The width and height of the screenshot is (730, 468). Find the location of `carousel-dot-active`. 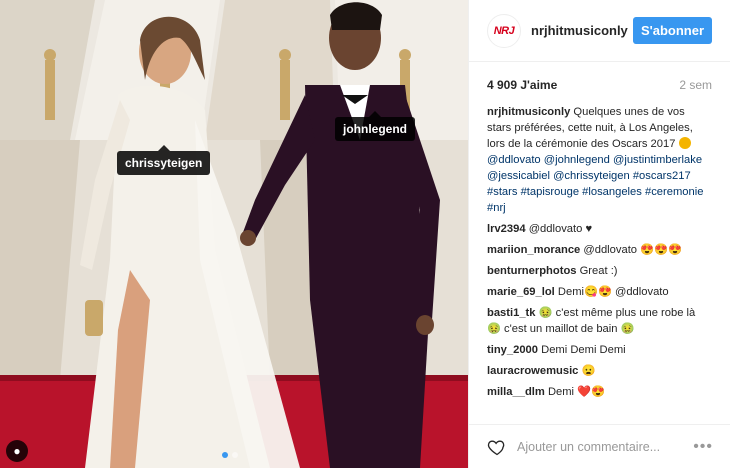

carousel-dot-active is located at coordinates (225, 455).